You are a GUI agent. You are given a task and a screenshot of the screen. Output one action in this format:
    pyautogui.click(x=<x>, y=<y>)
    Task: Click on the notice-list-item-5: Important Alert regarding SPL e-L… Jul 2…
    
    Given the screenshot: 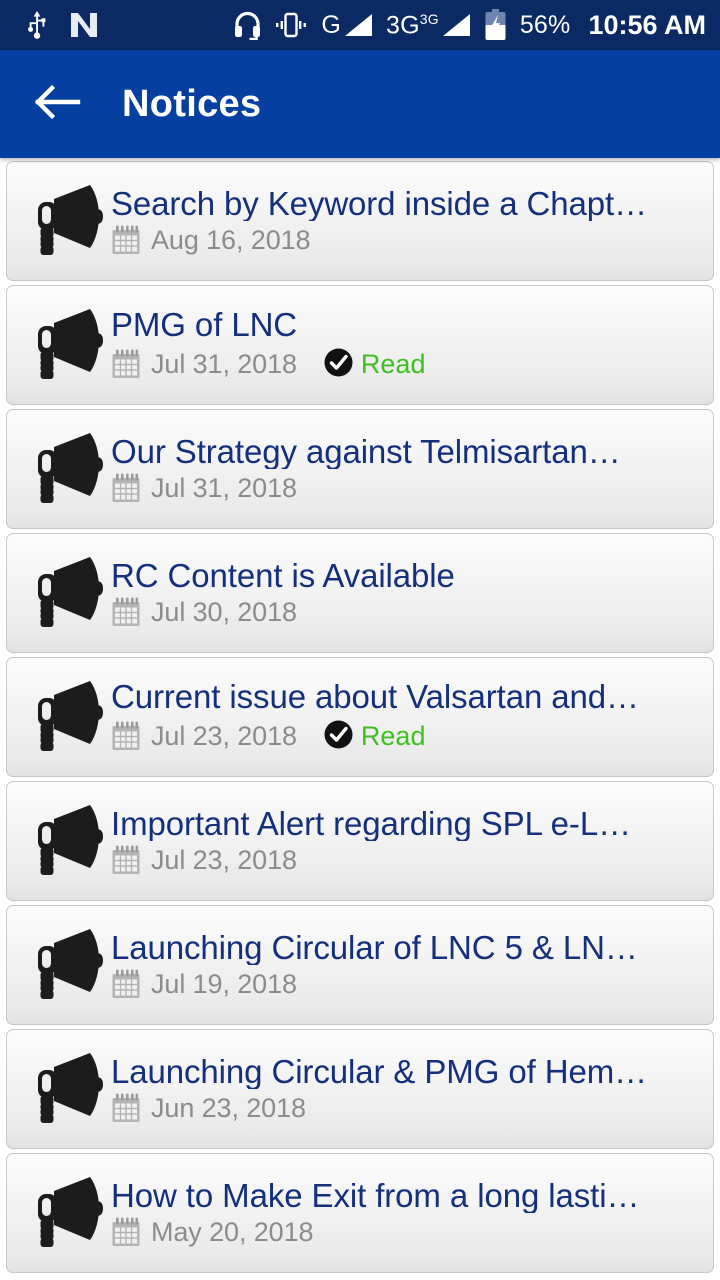 What is the action you would take?
    pyautogui.click(x=360, y=841)
    